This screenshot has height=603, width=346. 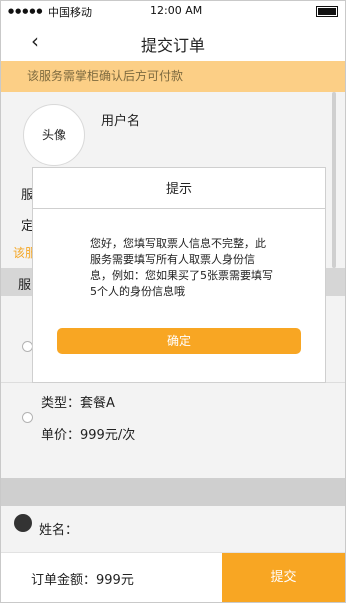 I want to click on notice-banner: 该服务需掌柜确认后方可付款, so click(x=173, y=76).